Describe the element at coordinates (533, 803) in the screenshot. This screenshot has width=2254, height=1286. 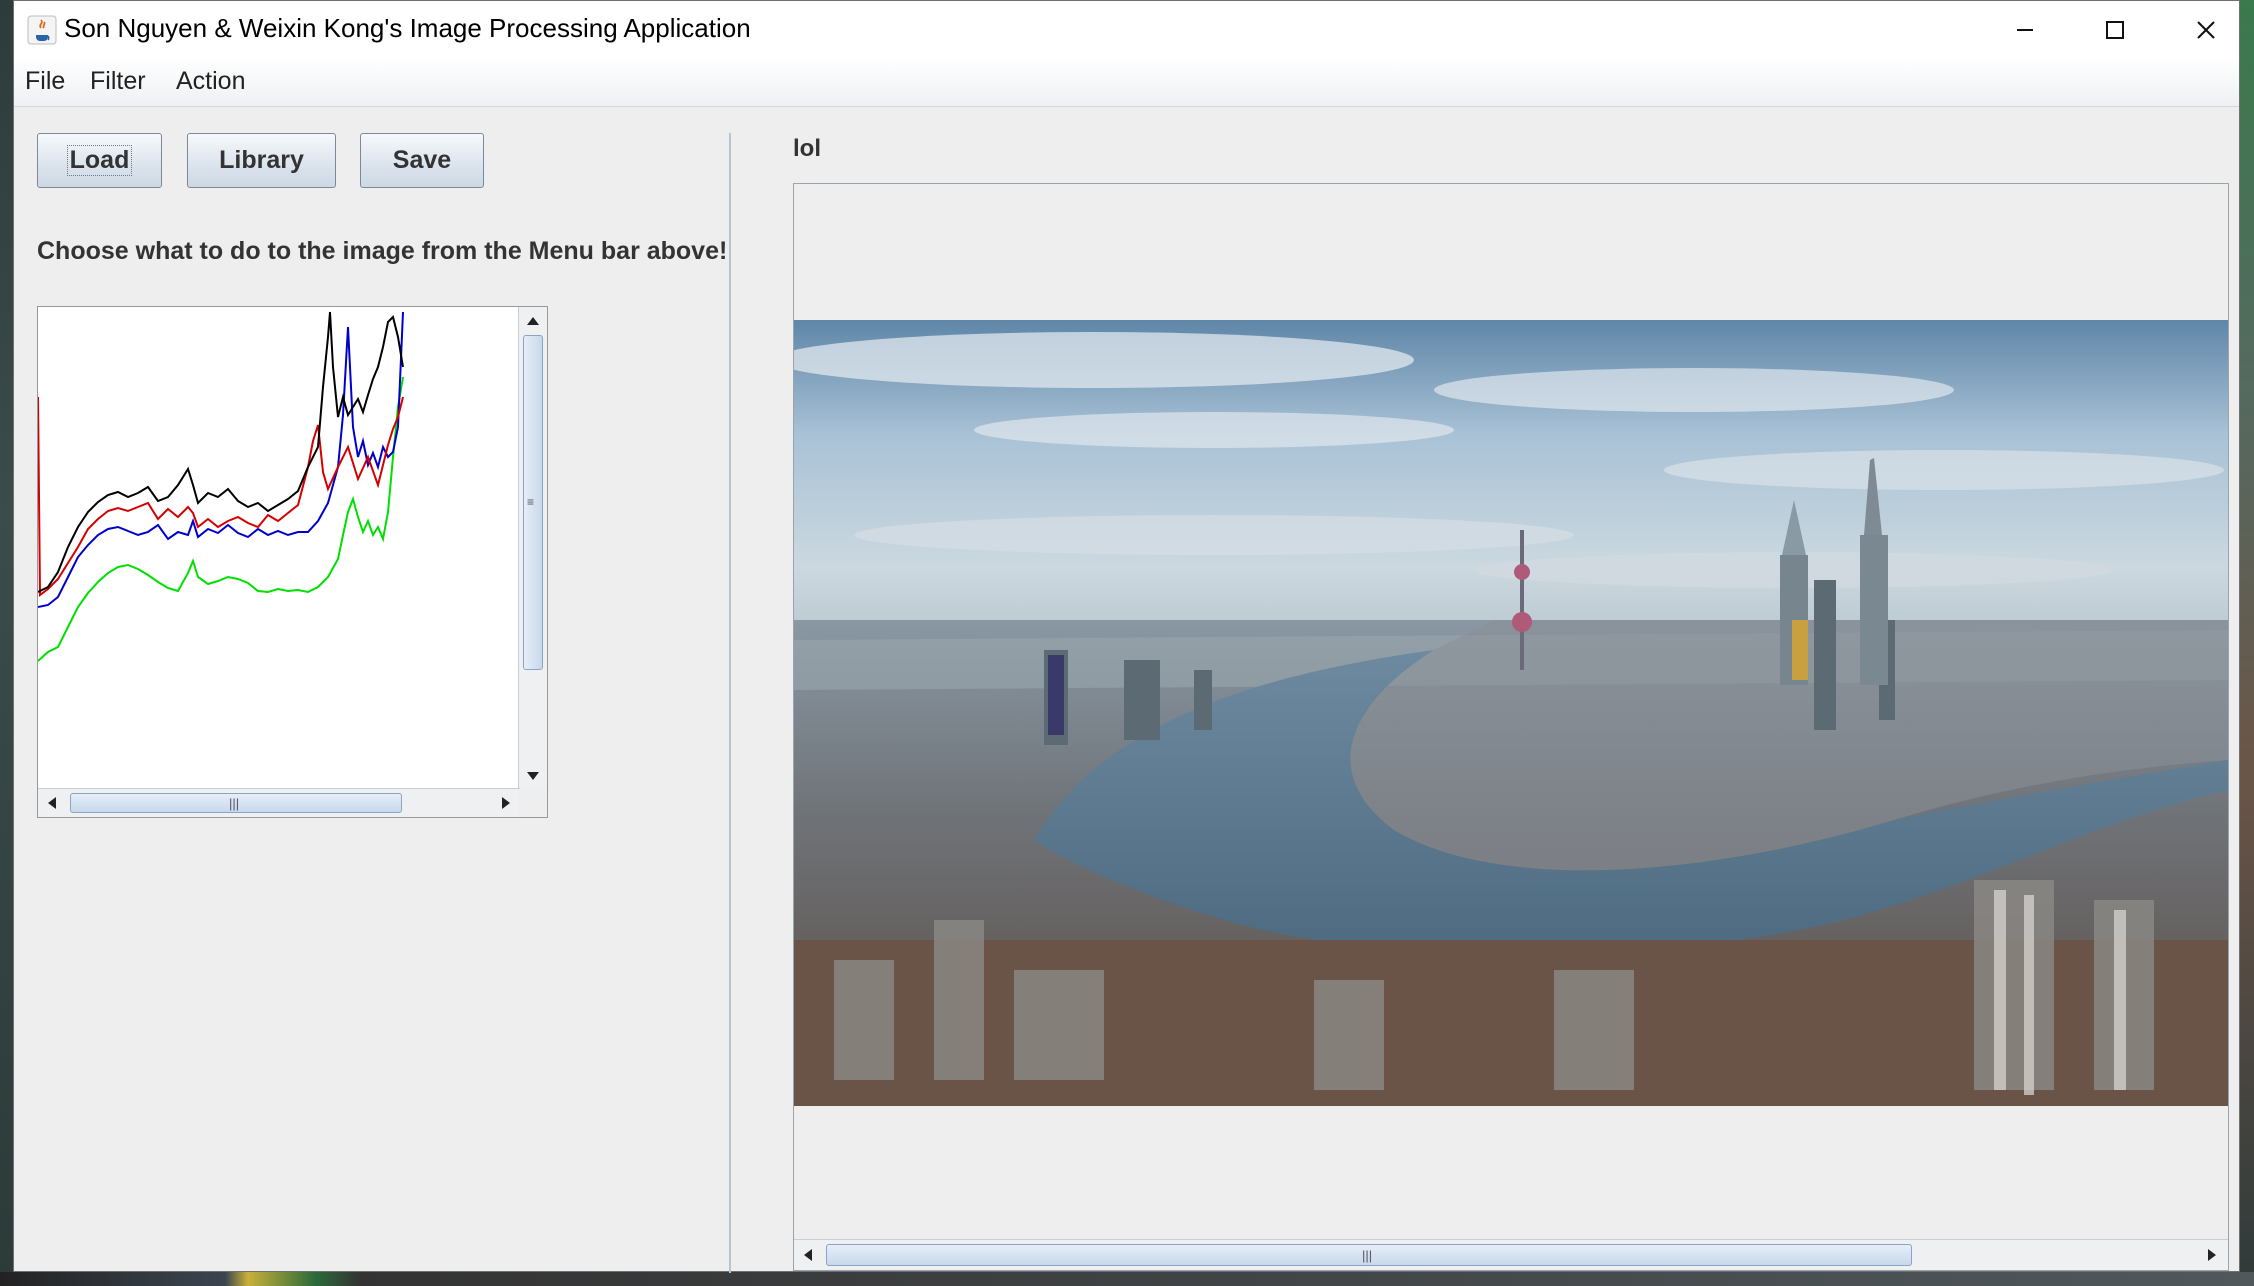
I see `scroll-corner` at that location.